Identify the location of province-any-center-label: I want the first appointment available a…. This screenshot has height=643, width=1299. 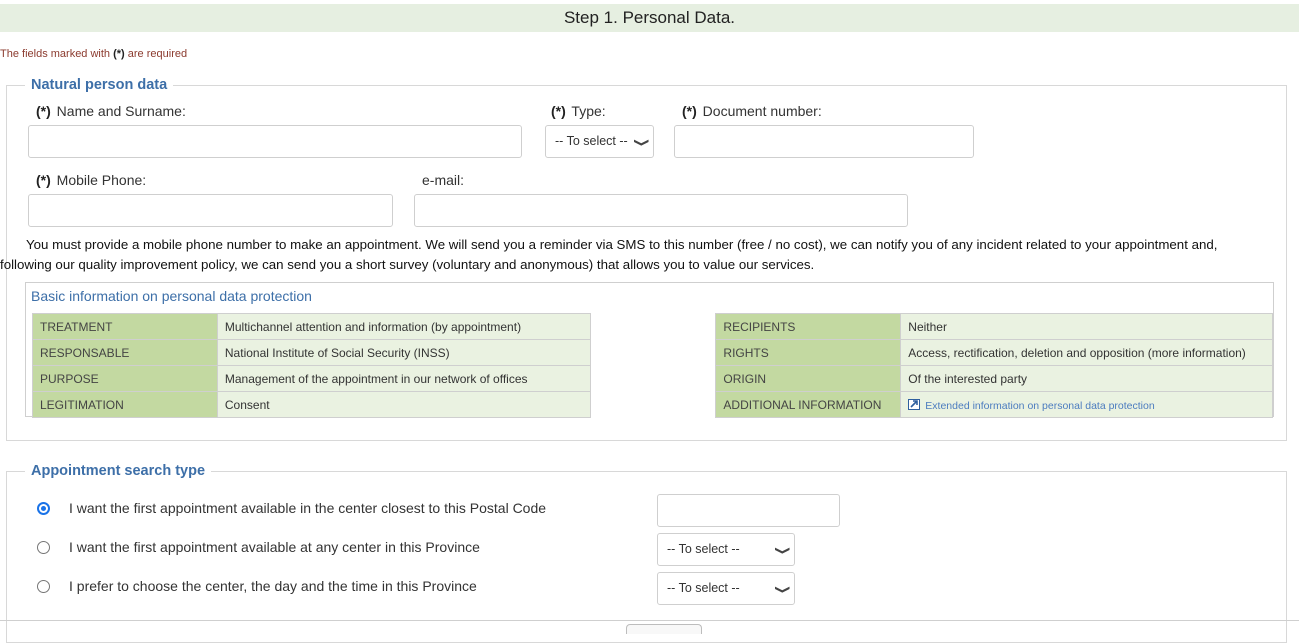
(274, 547).